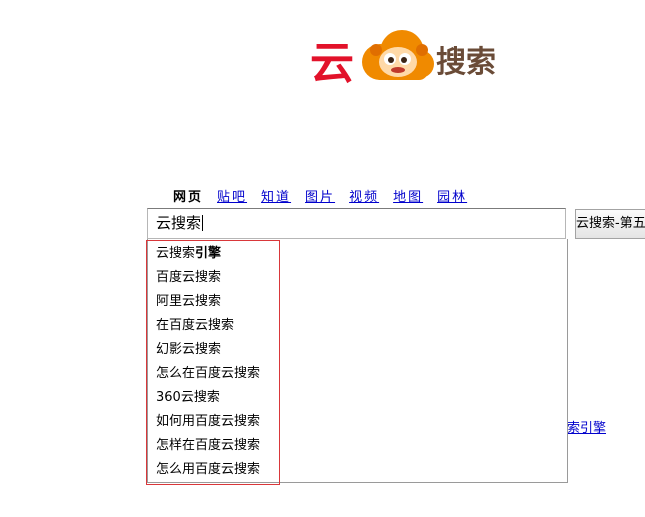 The width and height of the screenshot is (645, 517). Describe the element at coordinates (208, 398) in the screenshot. I see `suggestion-item: 360云搜索` at that location.